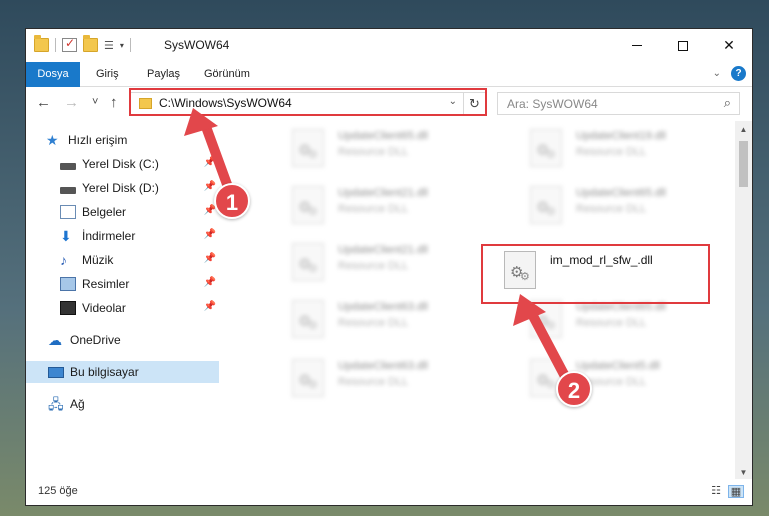 The height and width of the screenshot is (516, 769). Describe the element at coordinates (95, 102) in the screenshot. I see `recent-locations-button: ˅` at that location.